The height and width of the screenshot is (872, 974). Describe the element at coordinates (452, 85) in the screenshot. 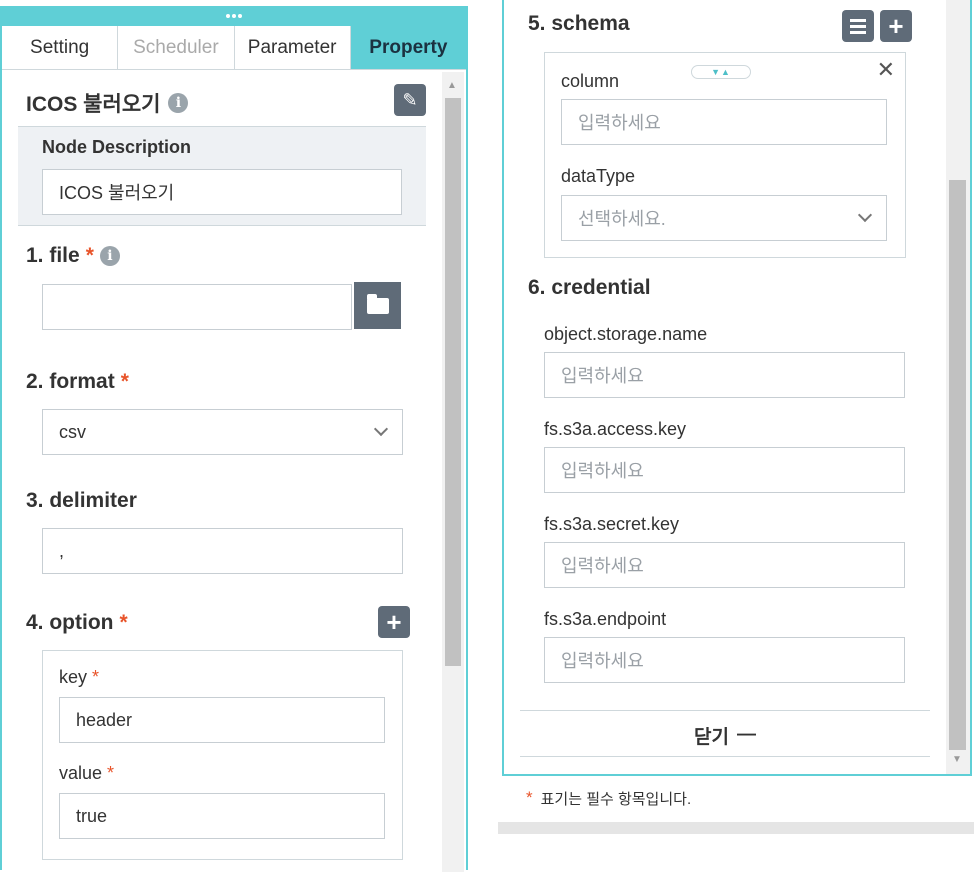

I see `scroll-up-arrow-icon: ▲` at that location.